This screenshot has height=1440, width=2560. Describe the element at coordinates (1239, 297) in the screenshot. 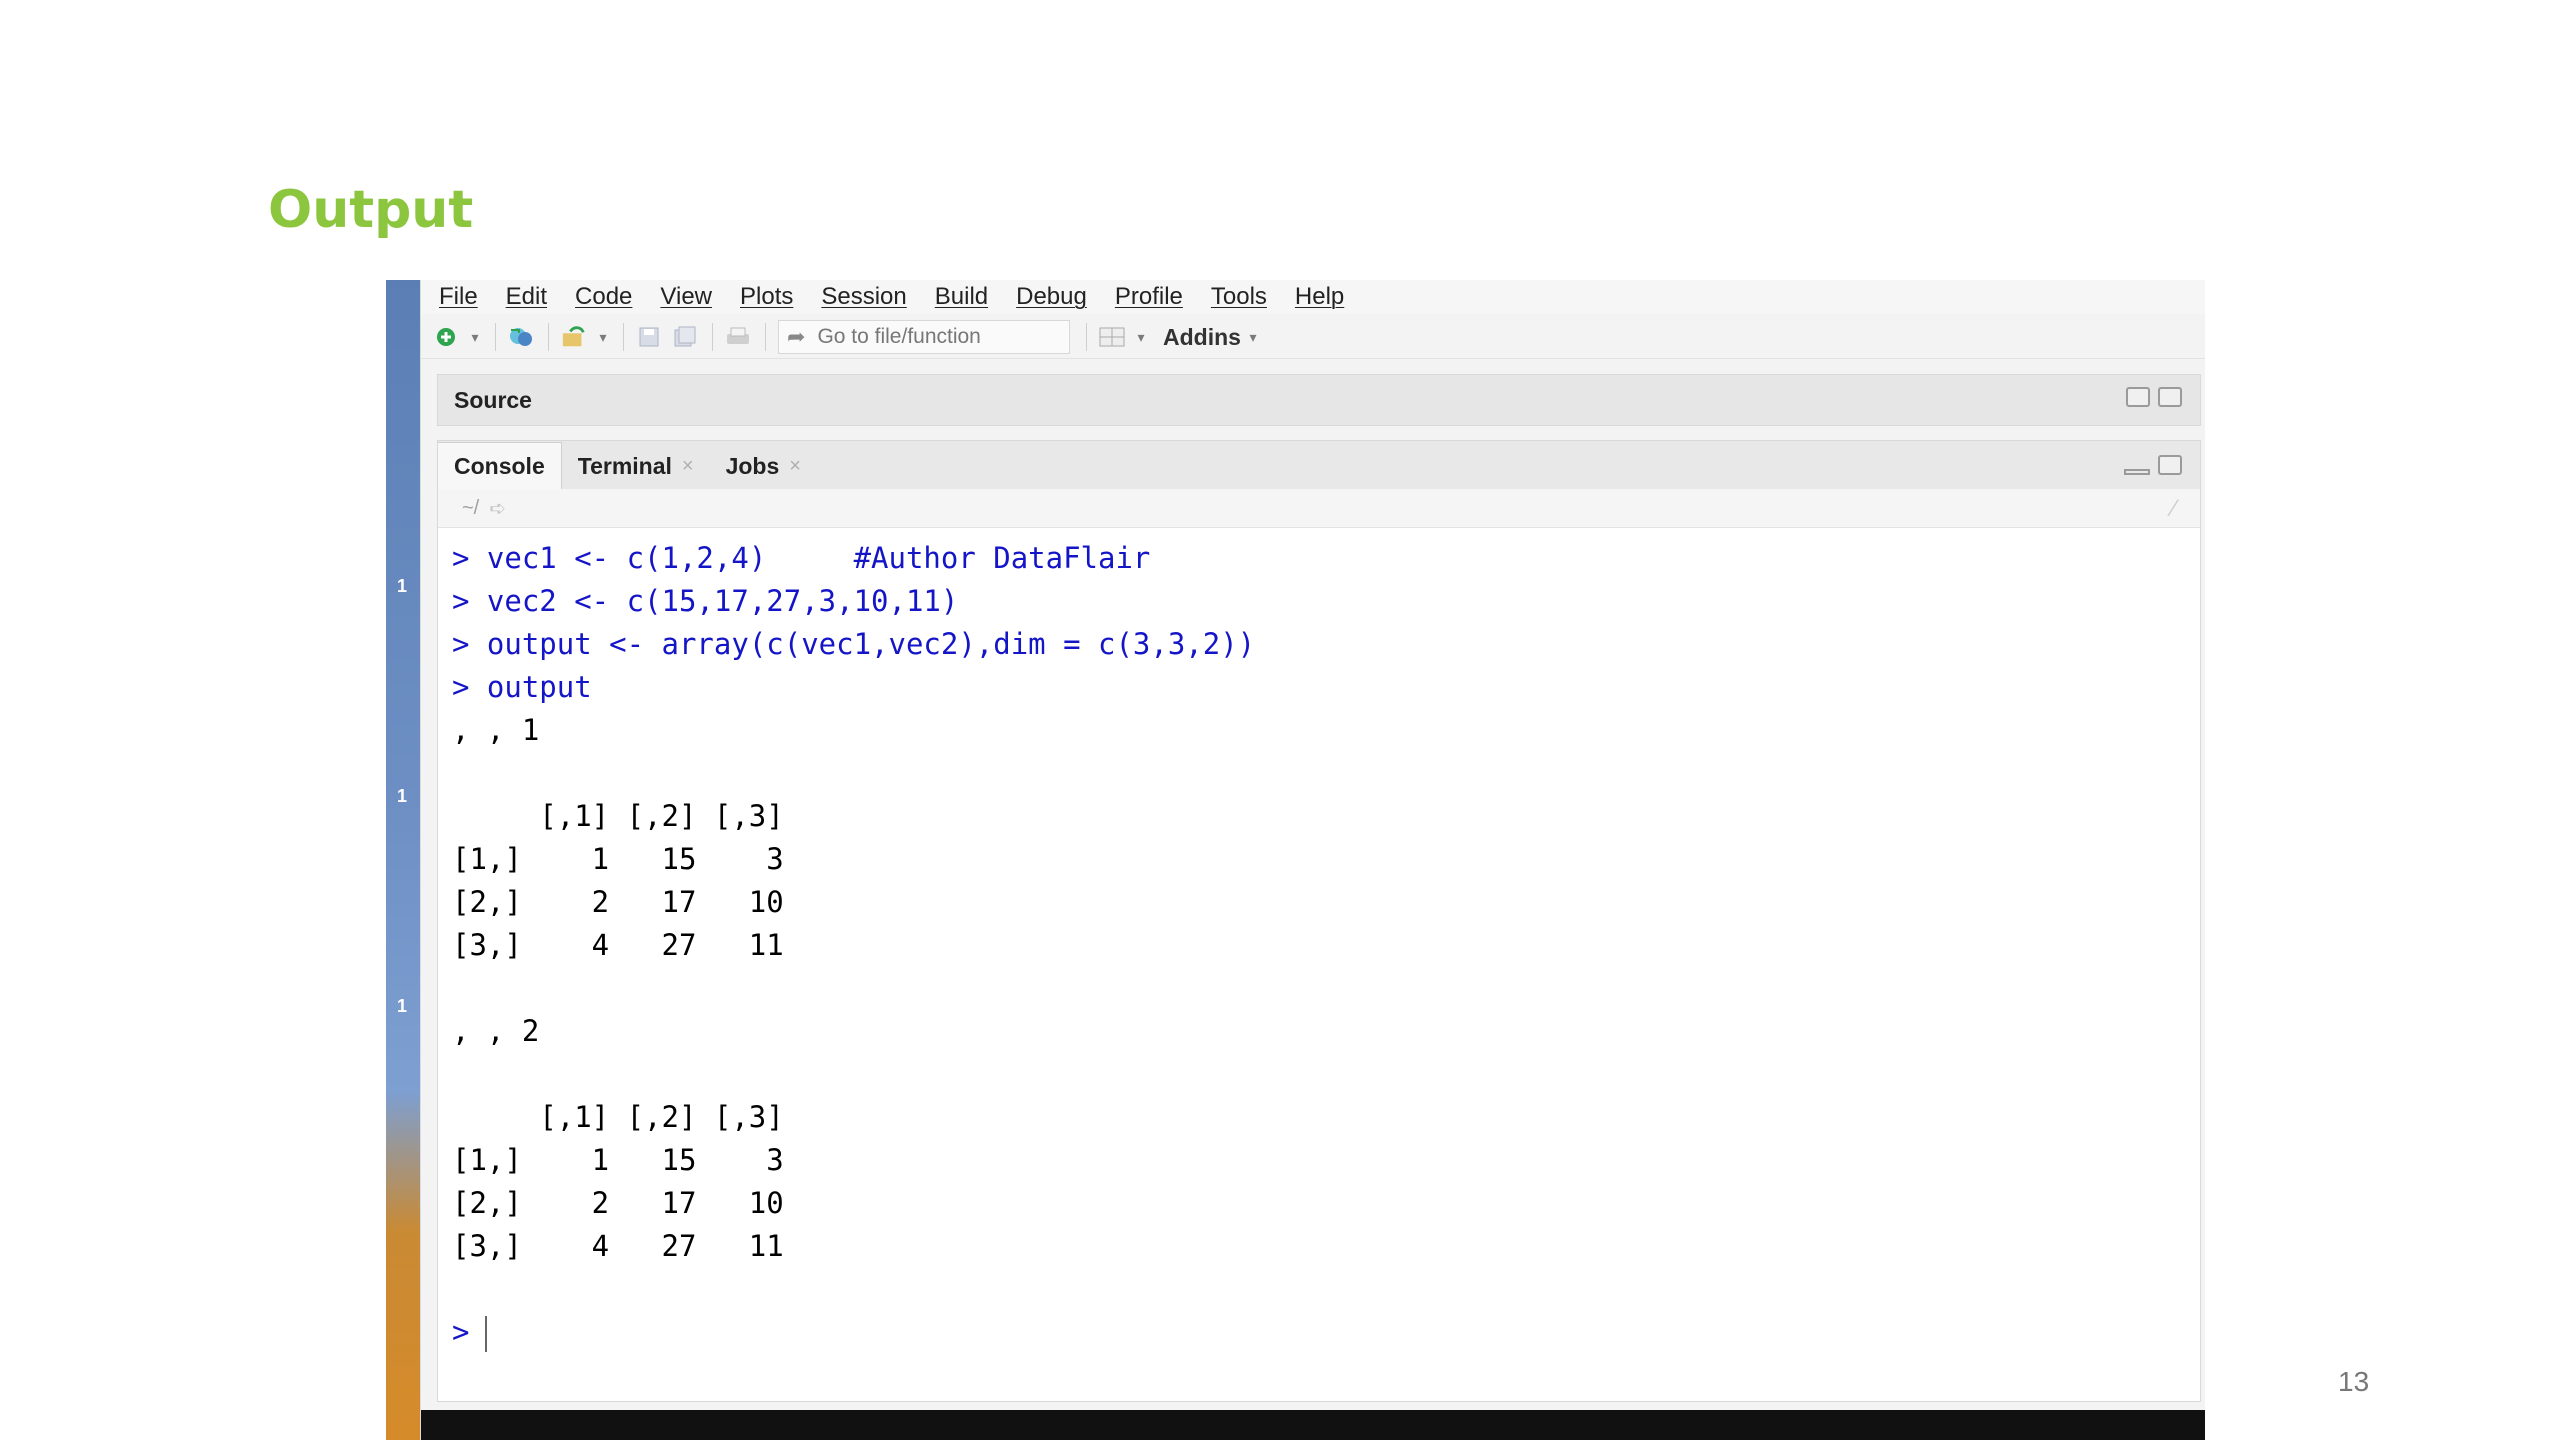

I see `menu-tools: Tools` at that location.